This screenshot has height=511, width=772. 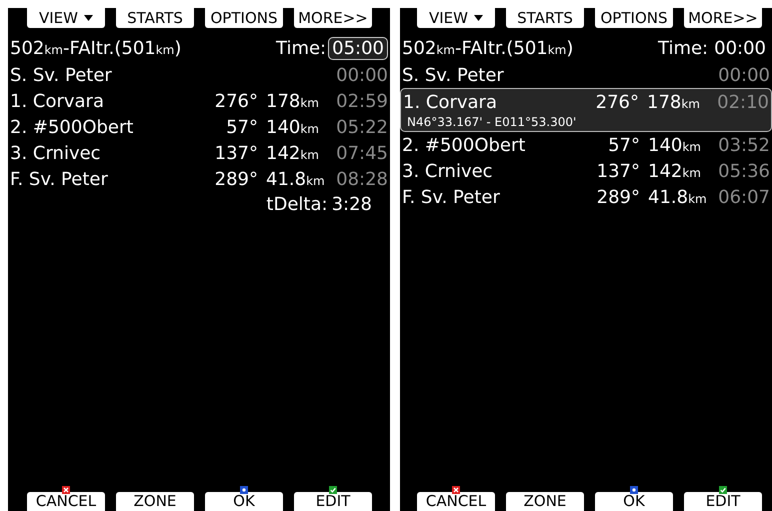 I want to click on coordinates-text: N46°33.167' - E011°53.300', so click(x=492, y=123).